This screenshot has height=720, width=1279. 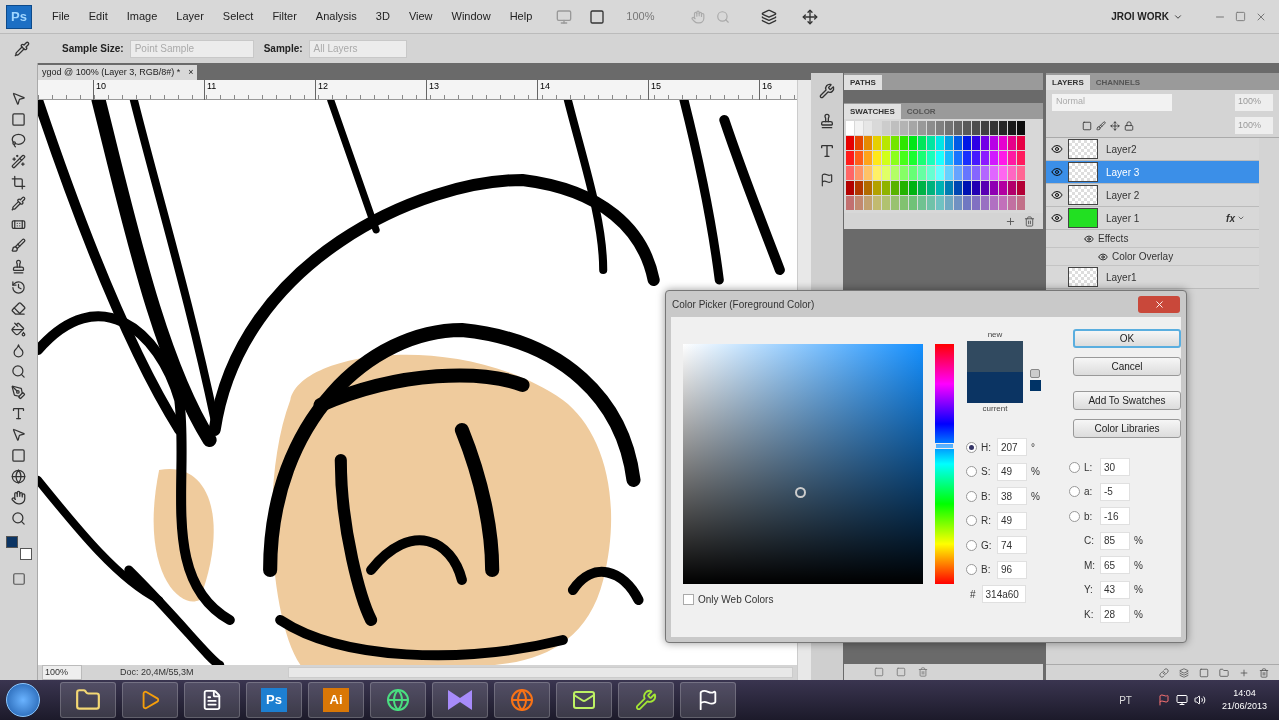 I want to click on quick-mask-icon, so click(x=18, y=579).